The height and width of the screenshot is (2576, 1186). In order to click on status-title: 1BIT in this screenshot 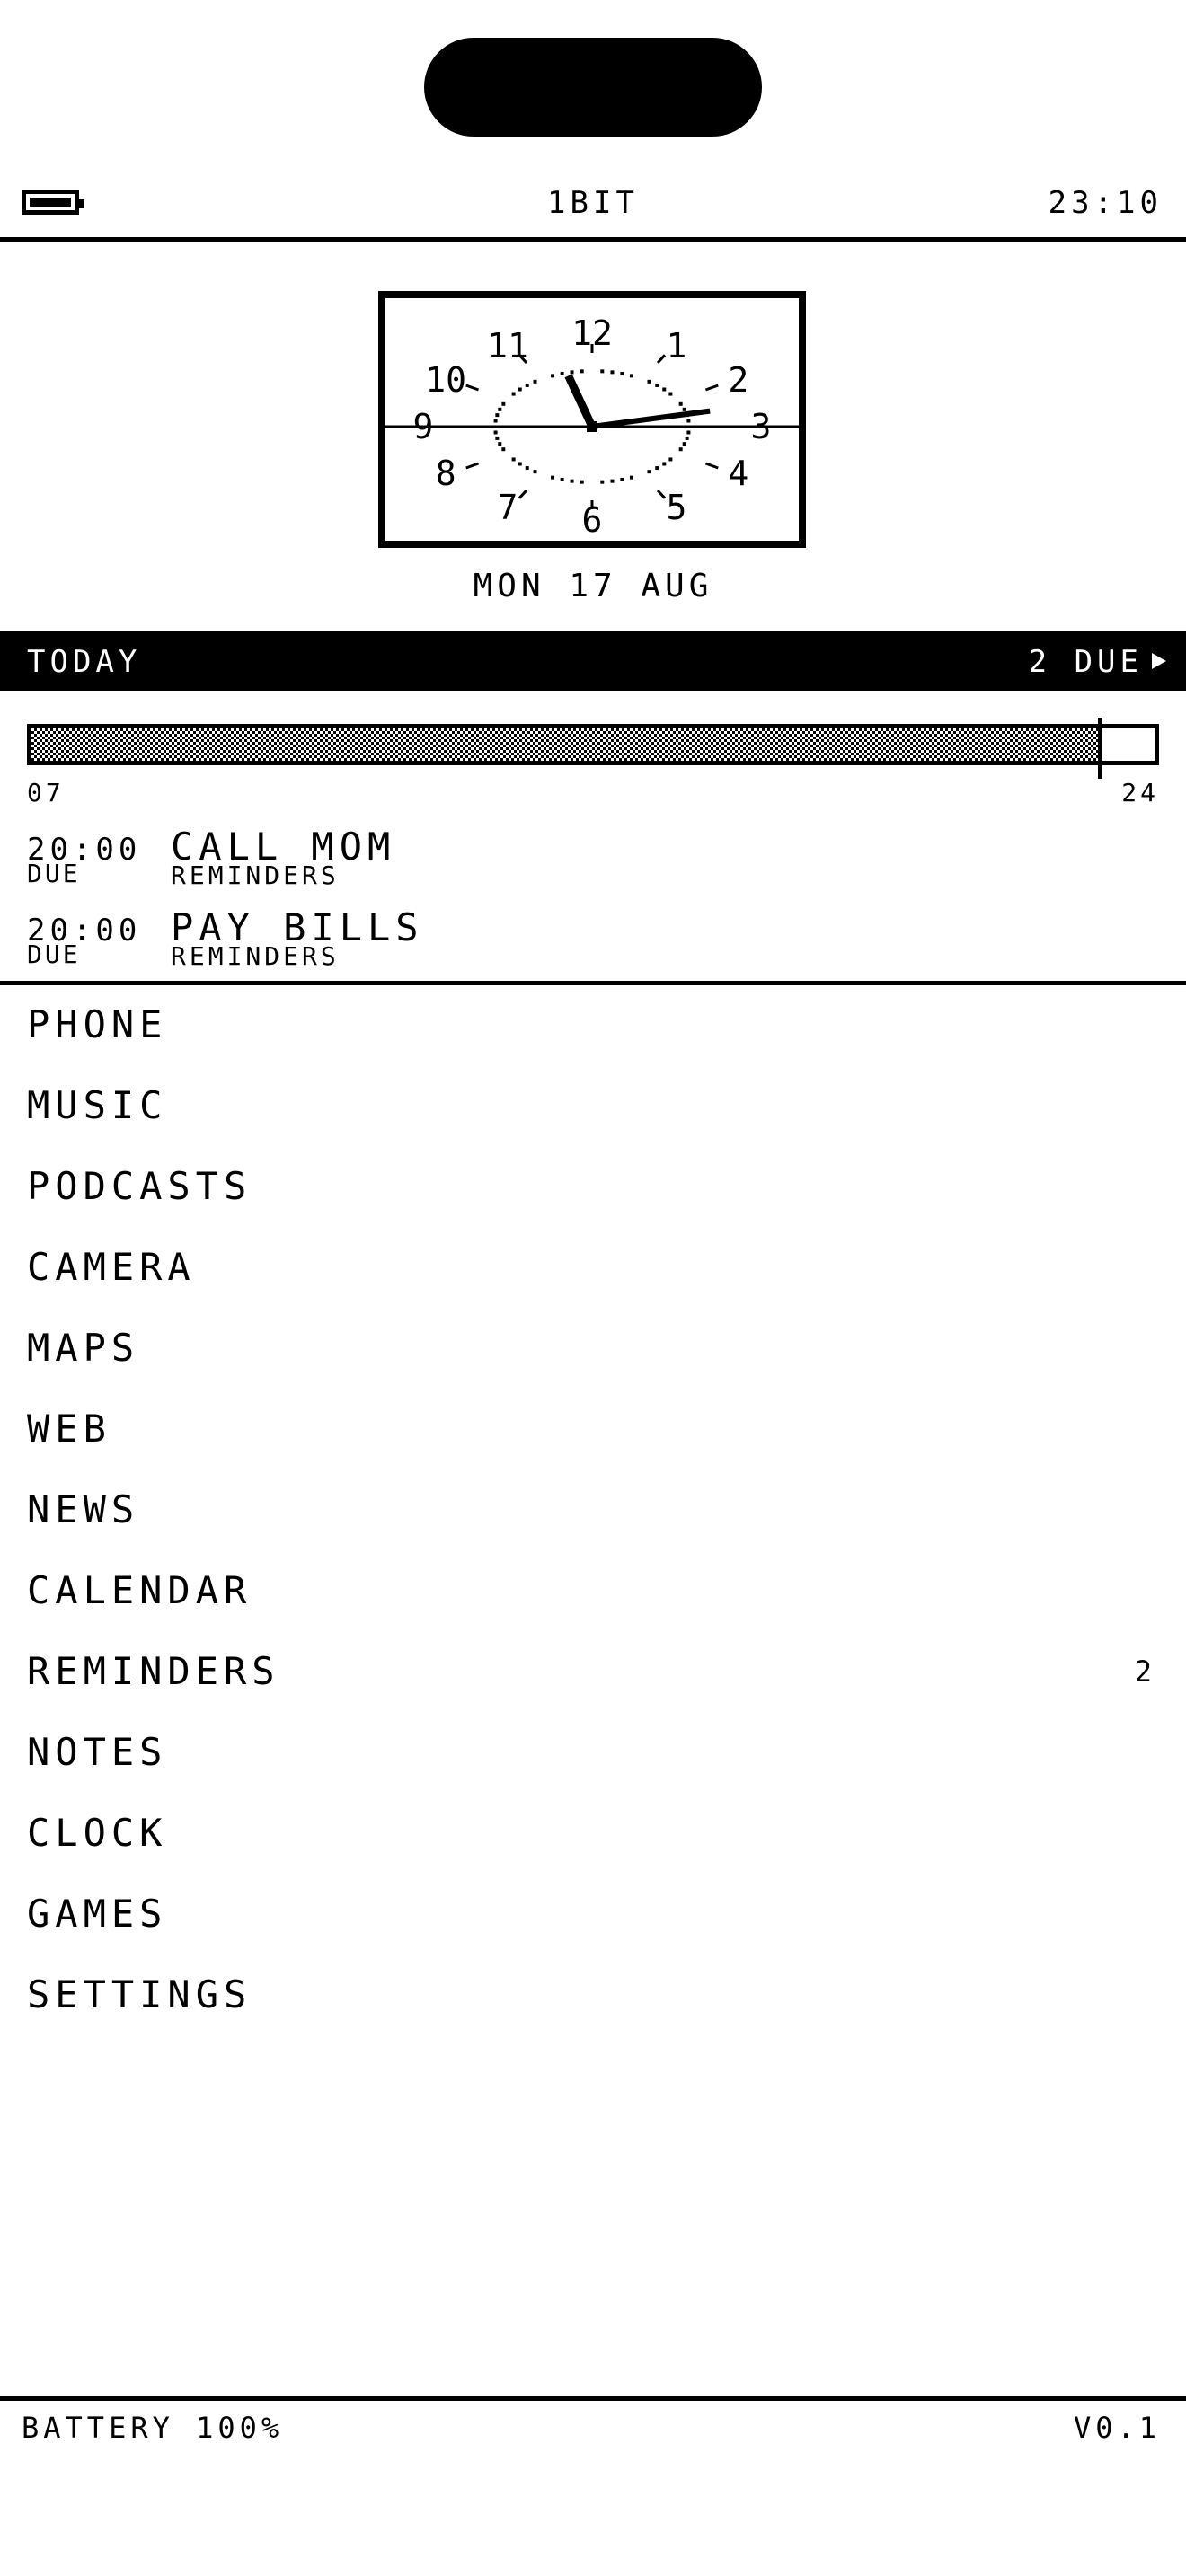, I will do `click(593, 203)`.